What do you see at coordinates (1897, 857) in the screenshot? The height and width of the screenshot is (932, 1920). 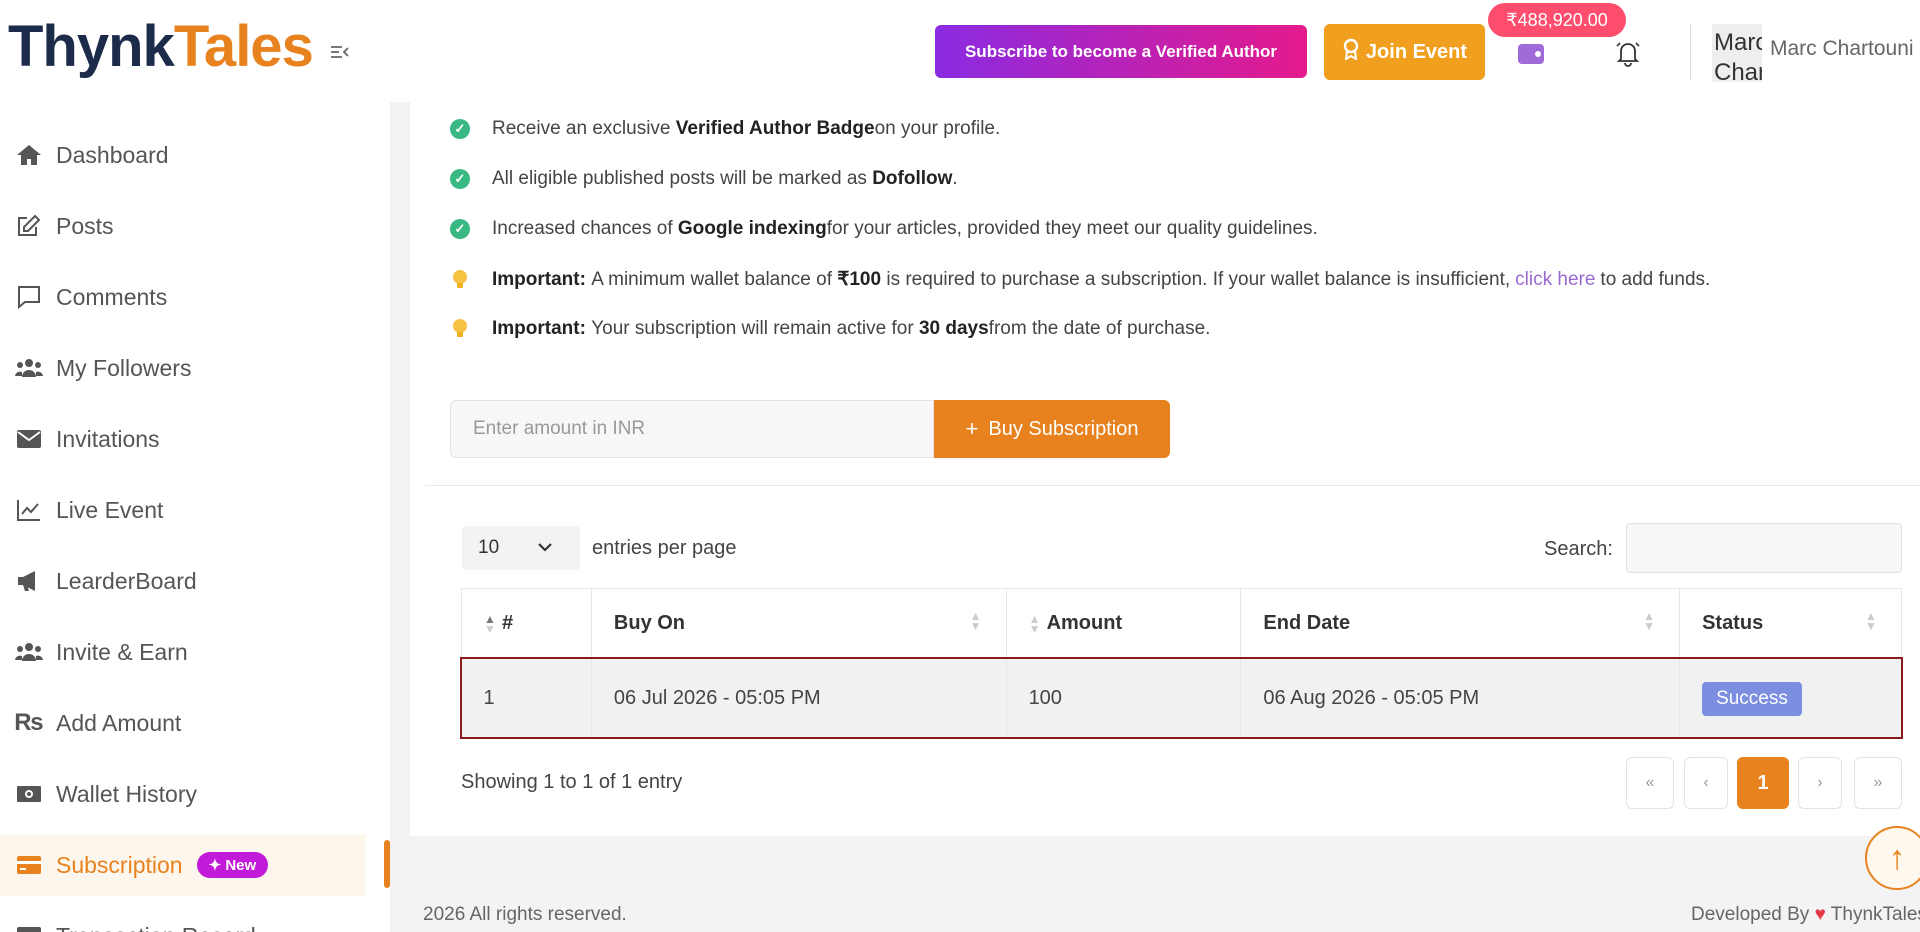 I see `arrow-up-icon: ↑` at bounding box center [1897, 857].